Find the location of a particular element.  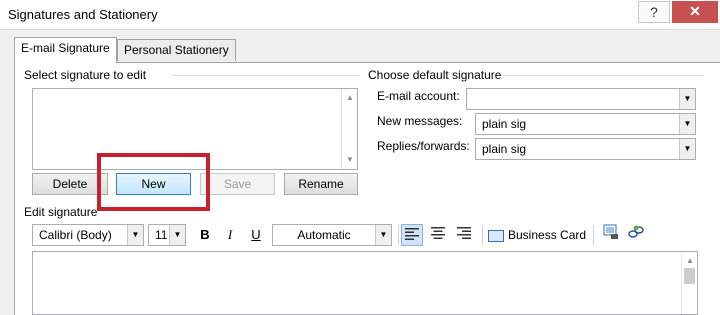

business-card-button: Business Card is located at coordinates (538, 235).